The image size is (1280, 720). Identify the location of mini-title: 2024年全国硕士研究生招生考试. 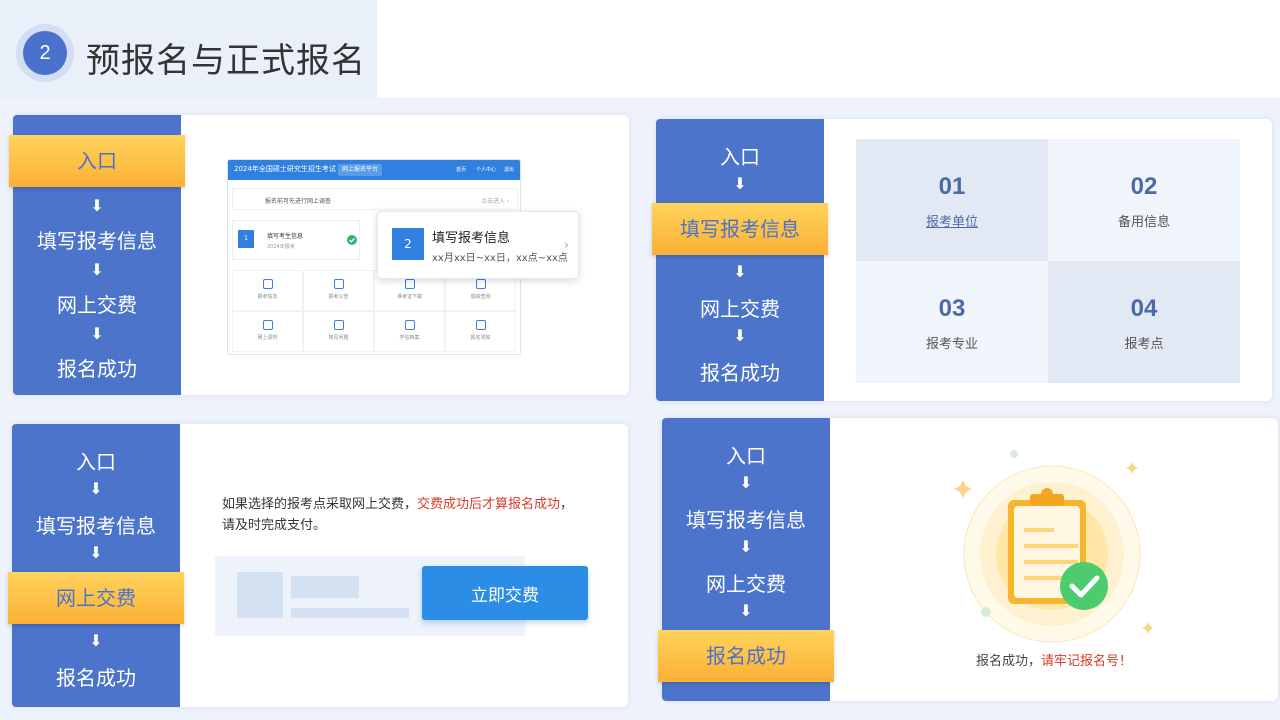
(285, 169).